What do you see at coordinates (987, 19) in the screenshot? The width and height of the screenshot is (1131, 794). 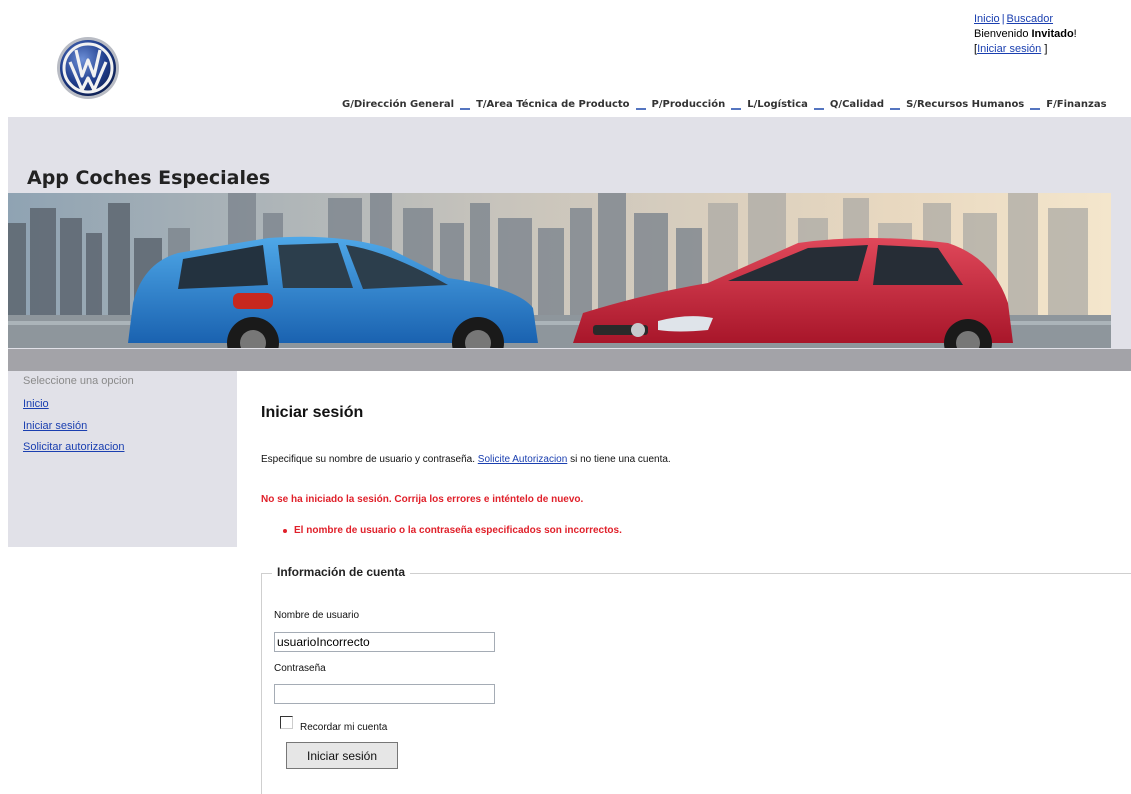 I see `top-link-home: Inicio` at bounding box center [987, 19].